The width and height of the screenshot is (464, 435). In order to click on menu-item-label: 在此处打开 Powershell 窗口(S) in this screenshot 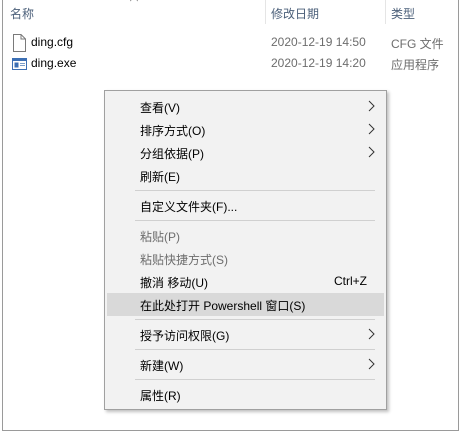, I will do `click(223, 306)`.